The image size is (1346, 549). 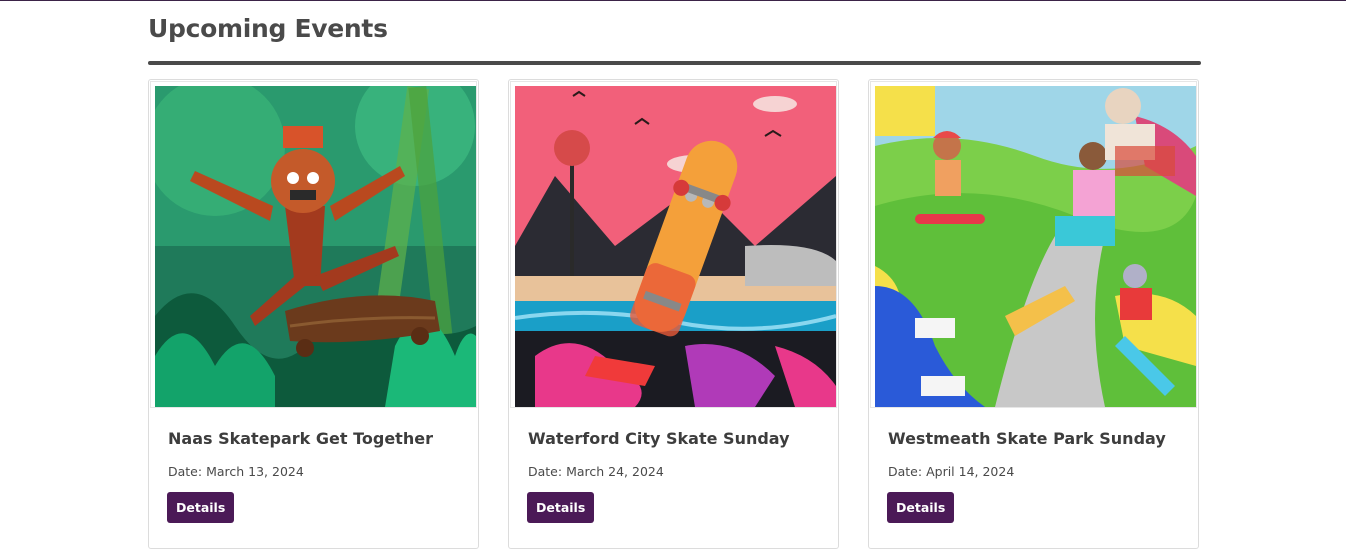 I want to click on jungle-skater-illustration, so click(x=315, y=246).